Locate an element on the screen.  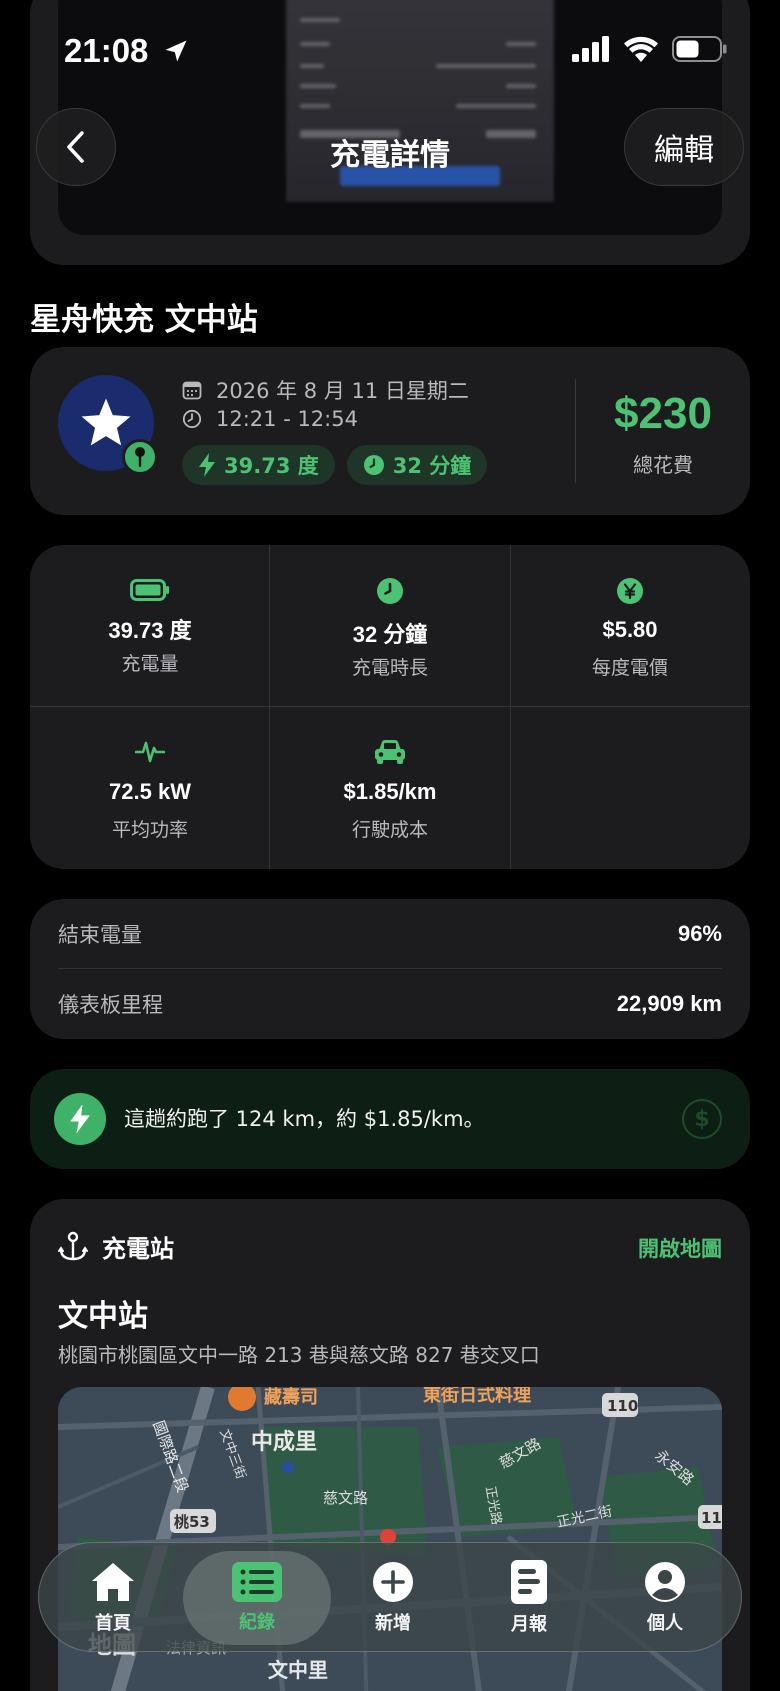
car-icon is located at coordinates (390, 752).